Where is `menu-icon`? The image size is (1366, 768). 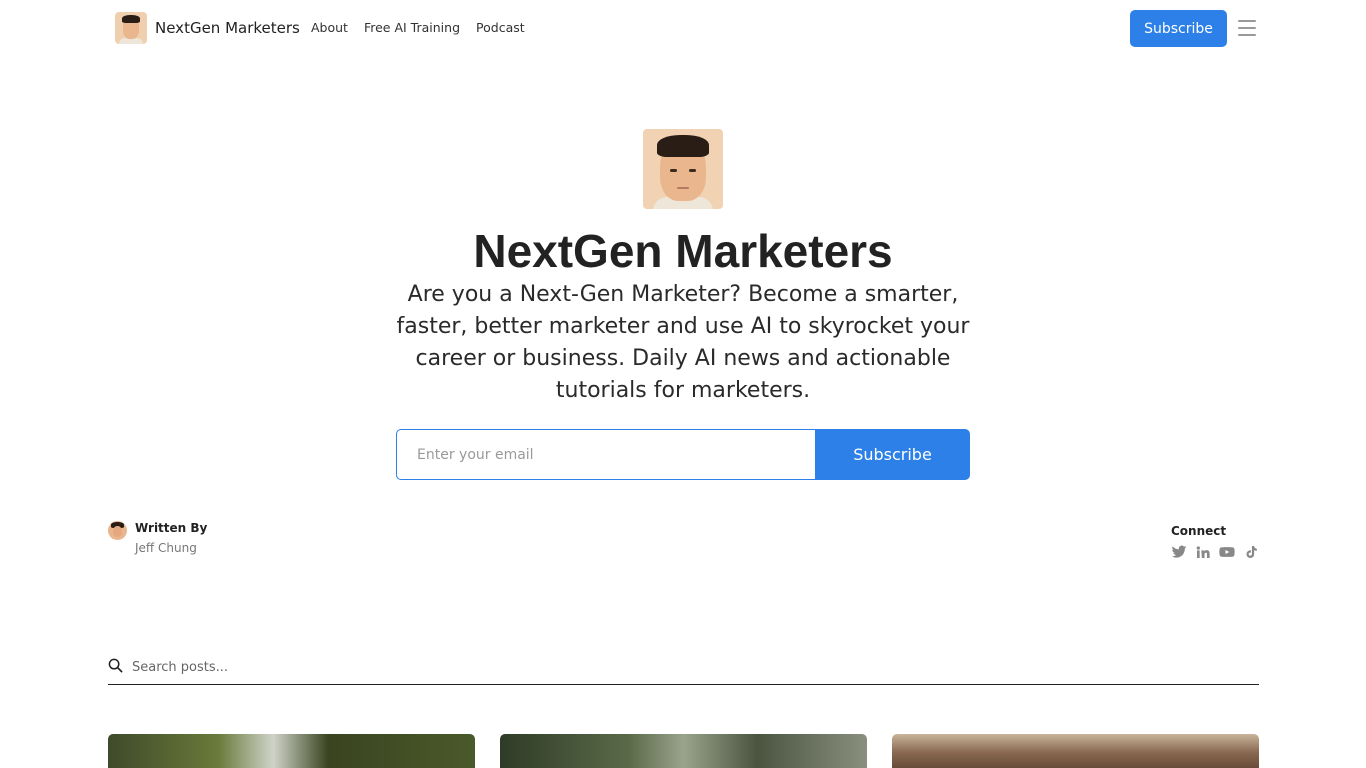 menu-icon is located at coordinates (1247, 28).